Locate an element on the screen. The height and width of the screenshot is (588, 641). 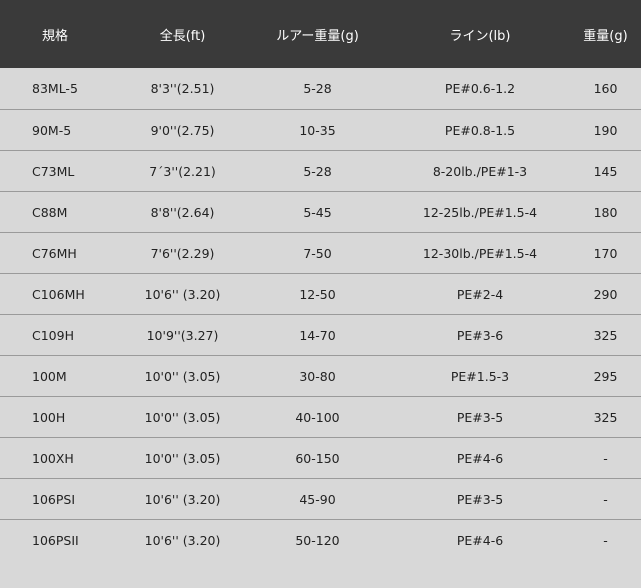
cell-lure-weight: 5-45 is located at coordinates (317, 212).